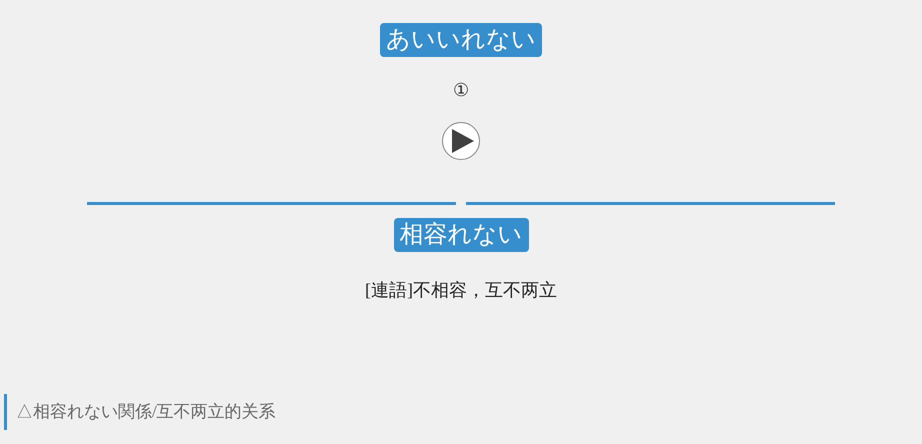 The height and width of the screenshot is (444, 922). What do you see at coordinates (461, 290) in the screenshot?
I see `definition-text: [連語]不相容，互不两立` at bounding box center [461, 290].